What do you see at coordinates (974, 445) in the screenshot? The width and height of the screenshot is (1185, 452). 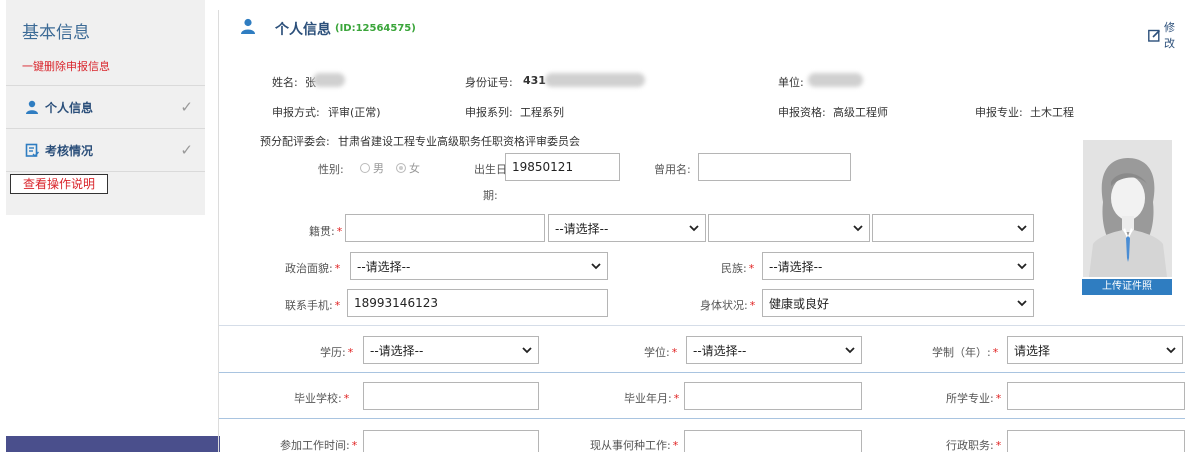 I see `admin-post-label: 行政职务: *` at bounding box center [974, 445].